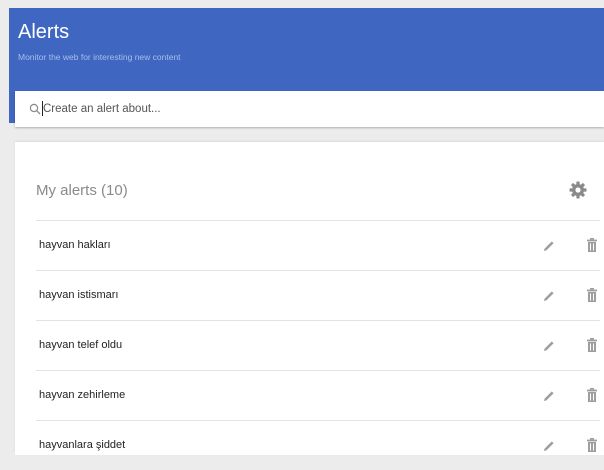  What do you see at coordinates (35, 109) in the screenshot?
I see `search-icon` at bounding box center [35, 109].